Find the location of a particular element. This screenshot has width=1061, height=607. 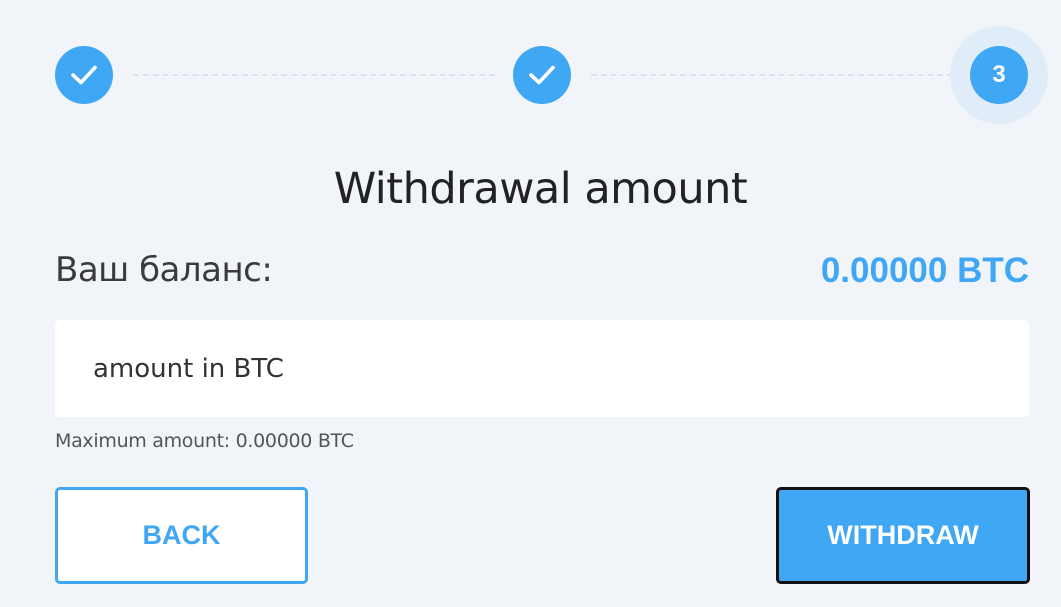

step-3-number: 3 is located at coordinates (999, 74).